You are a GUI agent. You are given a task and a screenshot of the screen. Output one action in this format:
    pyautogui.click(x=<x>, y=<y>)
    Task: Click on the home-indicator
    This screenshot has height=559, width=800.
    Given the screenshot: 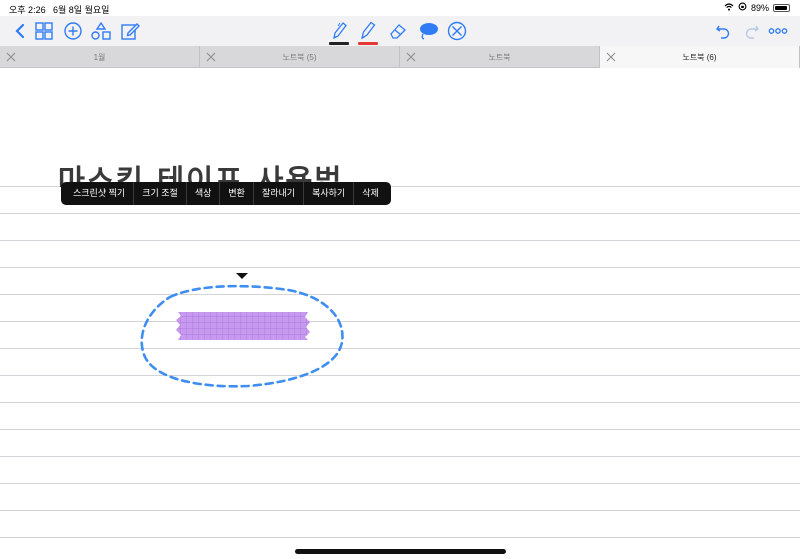 What is the action you would take?
    pyautogui.click(x=400, y=551)
    